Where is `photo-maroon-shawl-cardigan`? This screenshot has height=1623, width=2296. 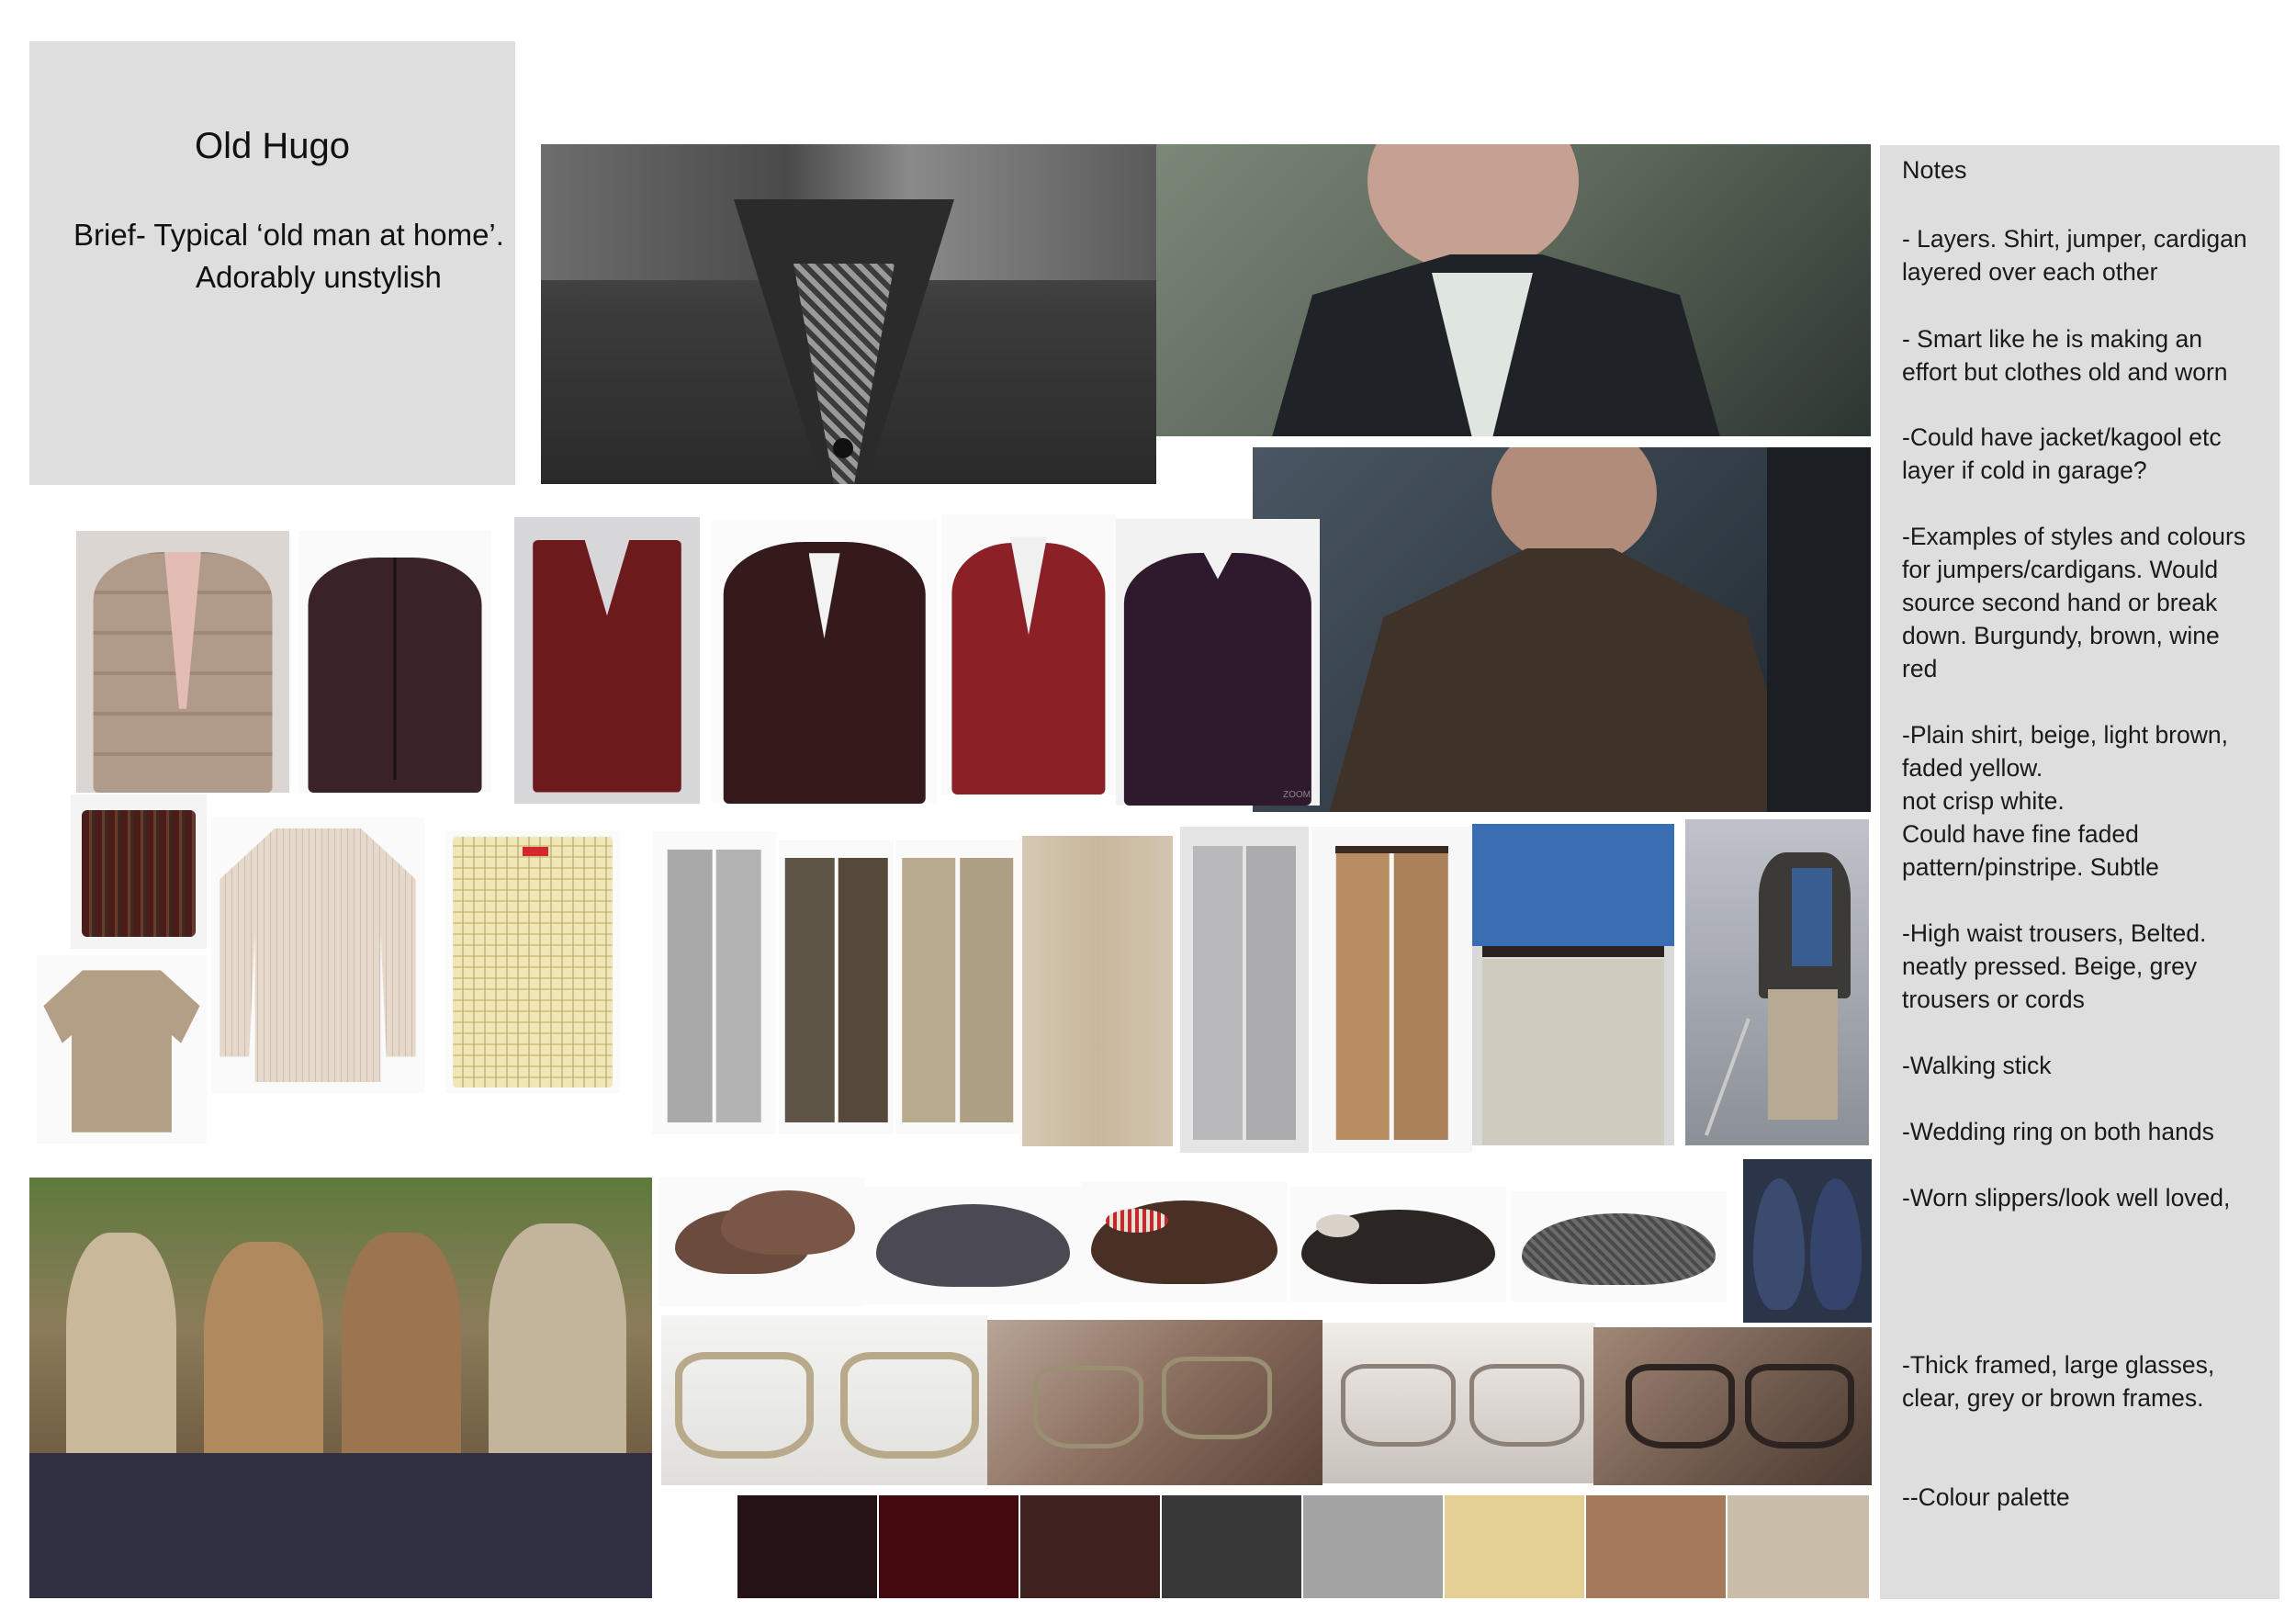 photo-maroon-shawl-cardigan is located at coordinates (824, 661).